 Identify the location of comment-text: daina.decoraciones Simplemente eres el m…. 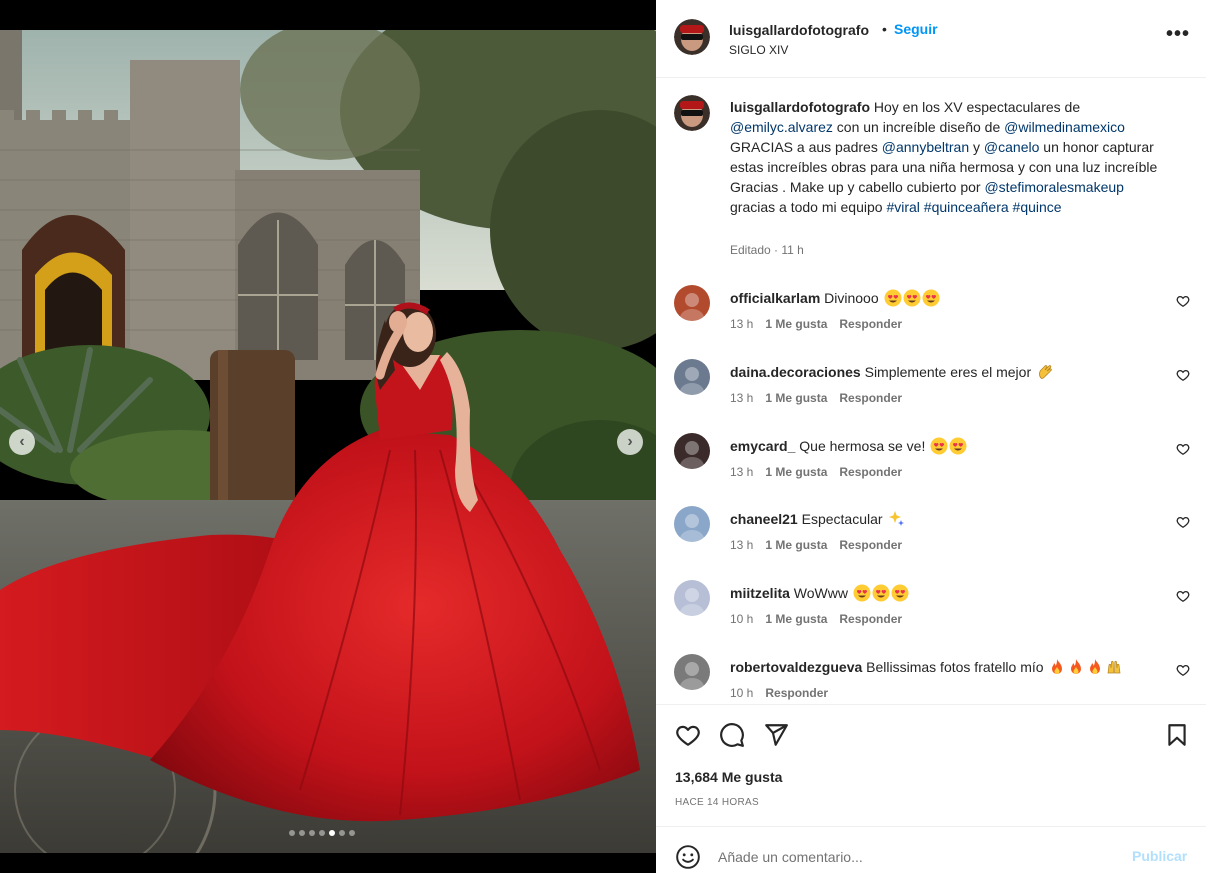
(892, 372).